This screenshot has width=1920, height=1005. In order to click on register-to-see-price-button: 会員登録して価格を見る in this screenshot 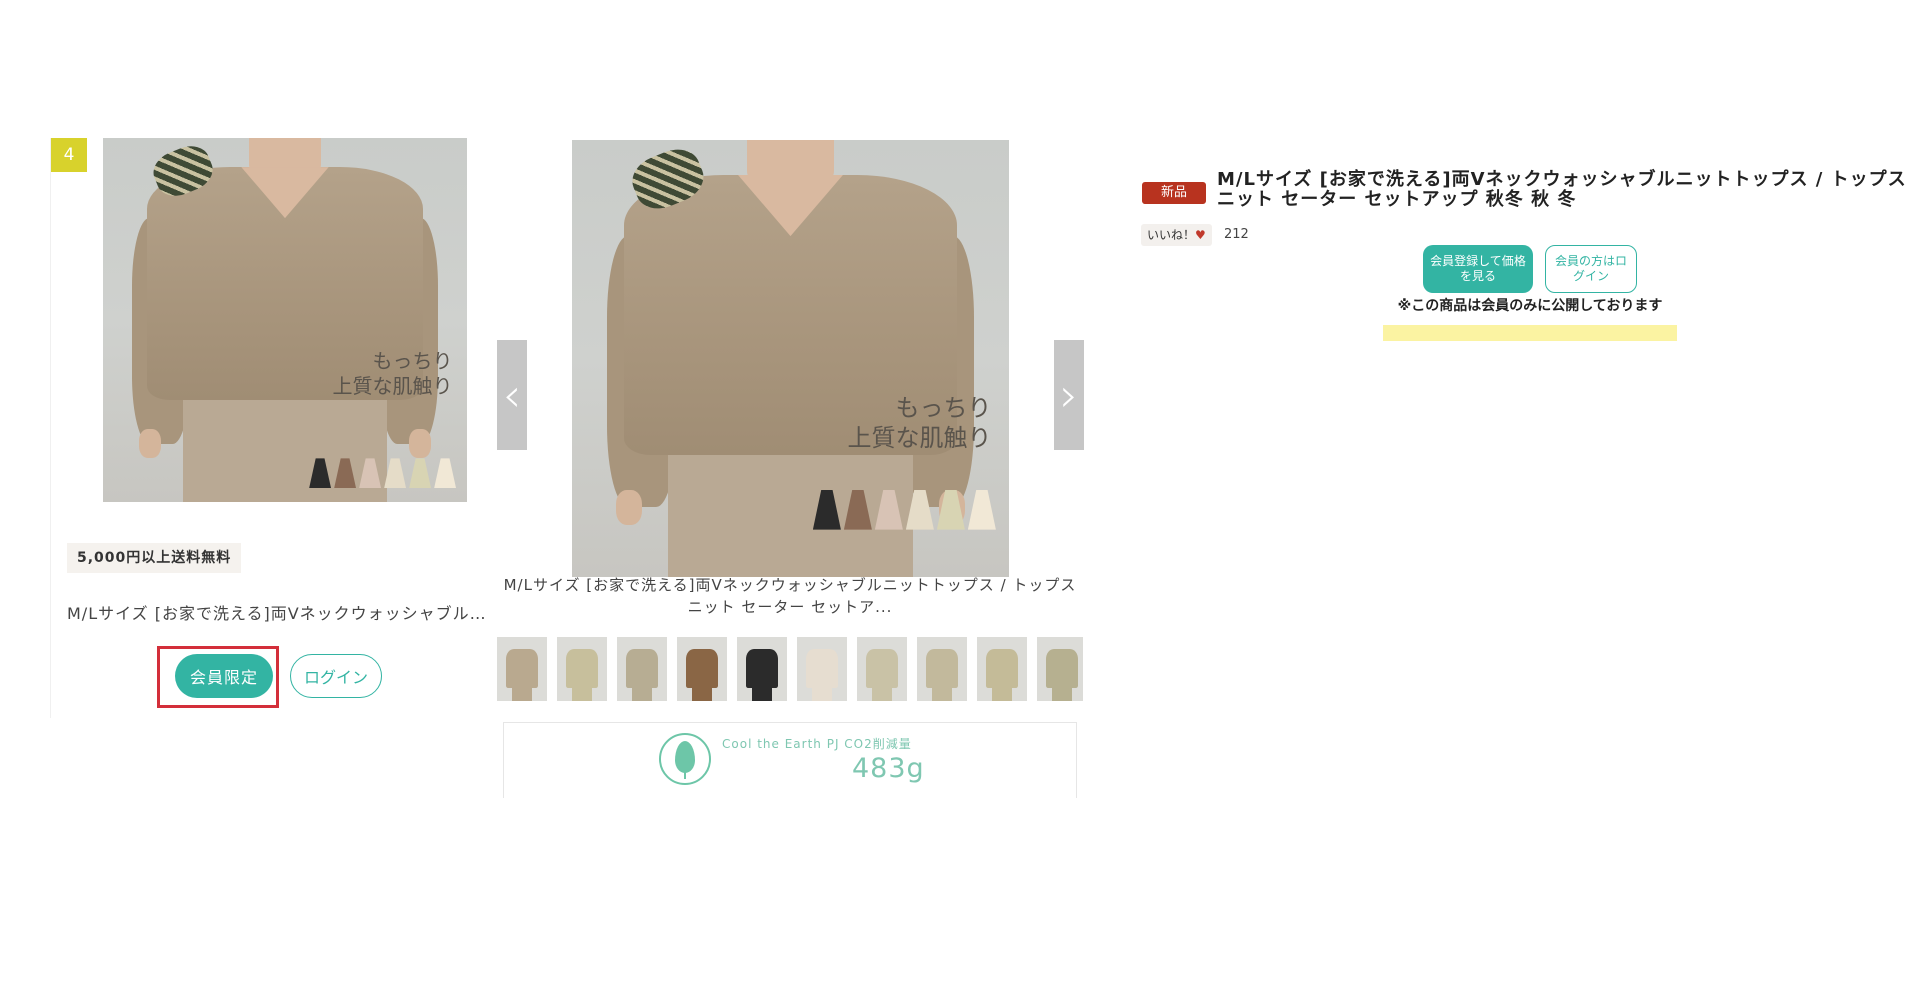, I will do `click(1478, 269)`.